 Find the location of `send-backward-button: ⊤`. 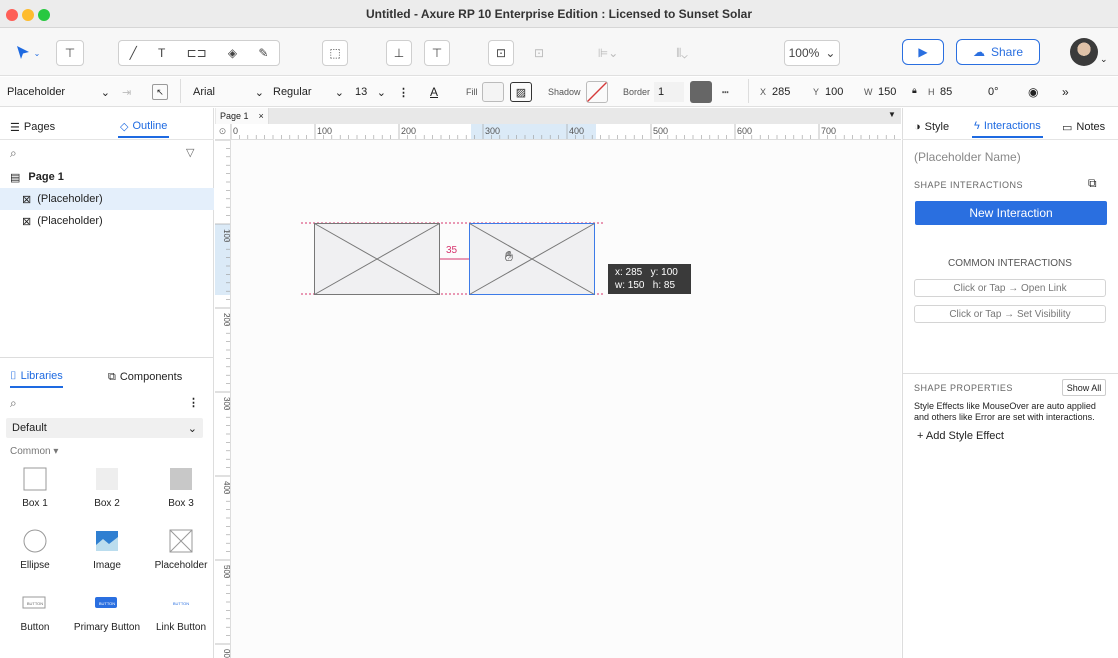

send-backward-button: ⊤ is located at coordinates (437, 53).